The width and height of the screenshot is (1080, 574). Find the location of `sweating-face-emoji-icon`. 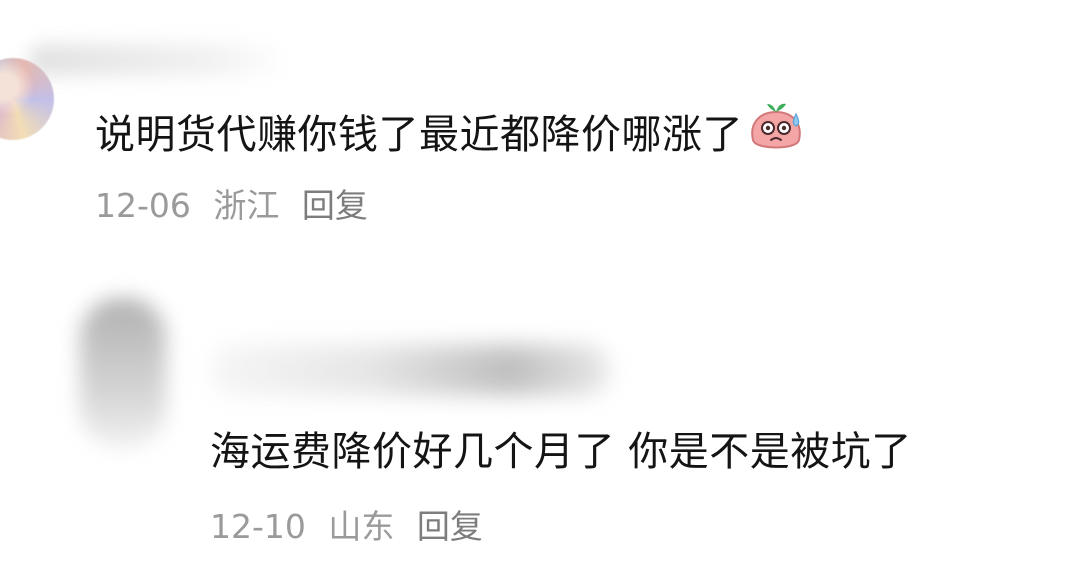

sweating-face-emoji-icon is located at coordinates (776, 134).